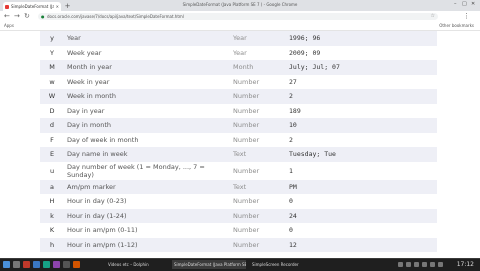  I want to click on table-row: E Day name in week Text Tuesday; Tue, so click(238, 154).